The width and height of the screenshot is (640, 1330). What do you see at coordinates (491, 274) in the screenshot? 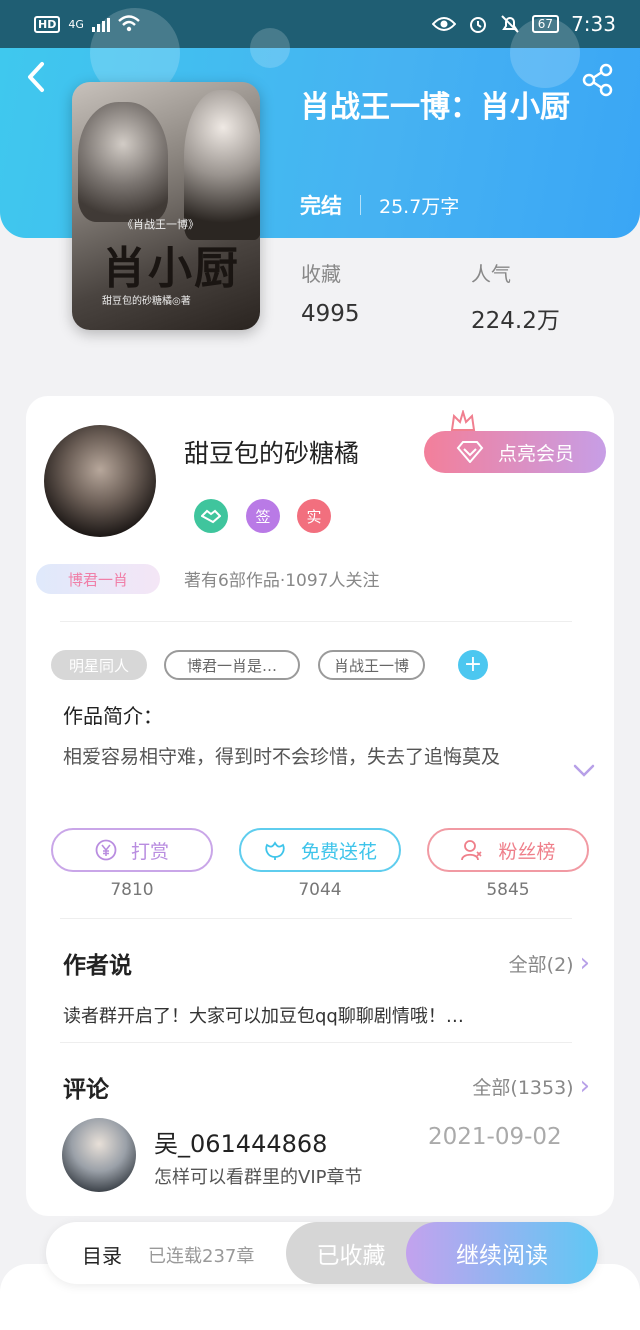
I see `stat-label: 人气` at bounding box center [491, 274].